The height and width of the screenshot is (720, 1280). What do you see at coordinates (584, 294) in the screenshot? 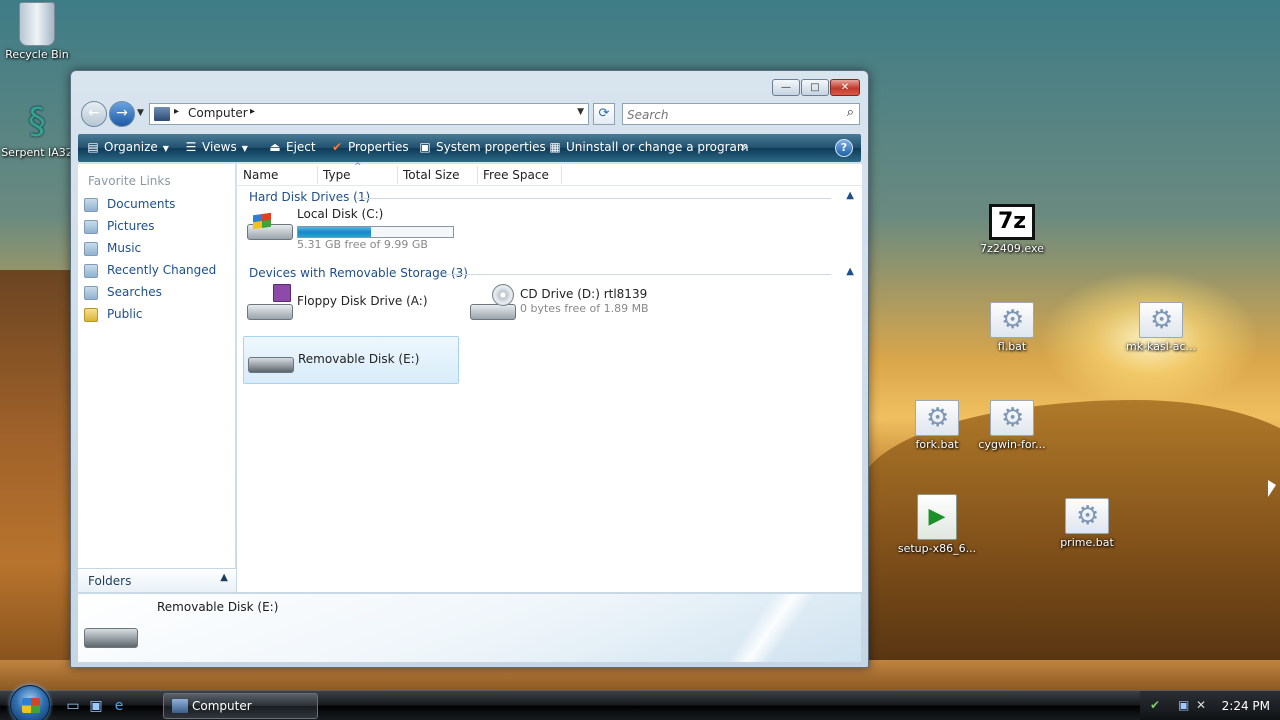
I see `drive-name: CD Drive (D:) rtl8139` at bounding box center [584, 294].